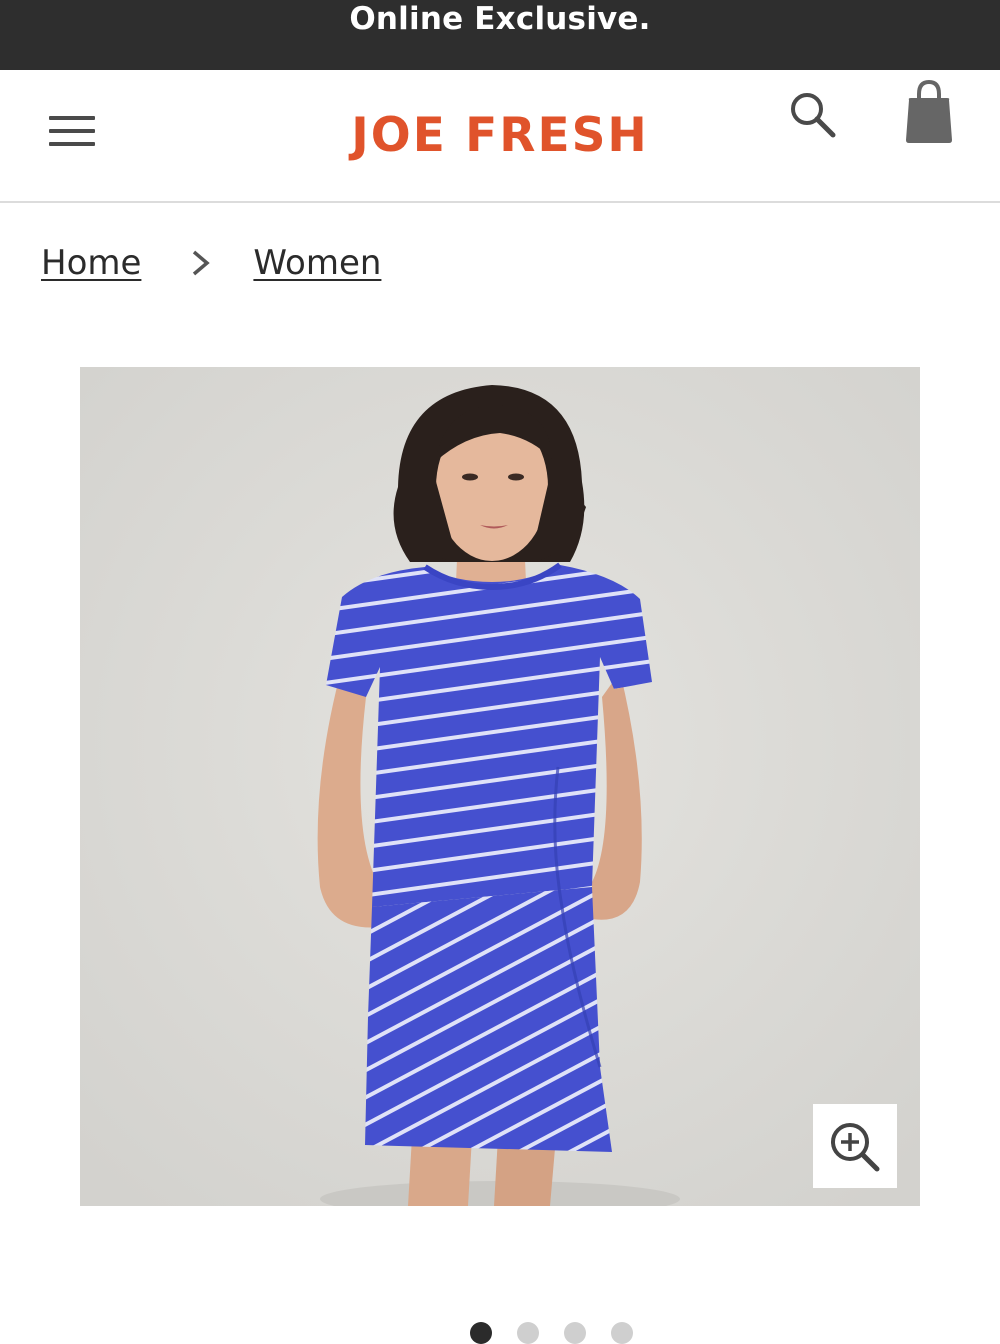 This screenshot has width=1000, height=1344. I want to click on hamburger-menu-icon, so click(73, 133).